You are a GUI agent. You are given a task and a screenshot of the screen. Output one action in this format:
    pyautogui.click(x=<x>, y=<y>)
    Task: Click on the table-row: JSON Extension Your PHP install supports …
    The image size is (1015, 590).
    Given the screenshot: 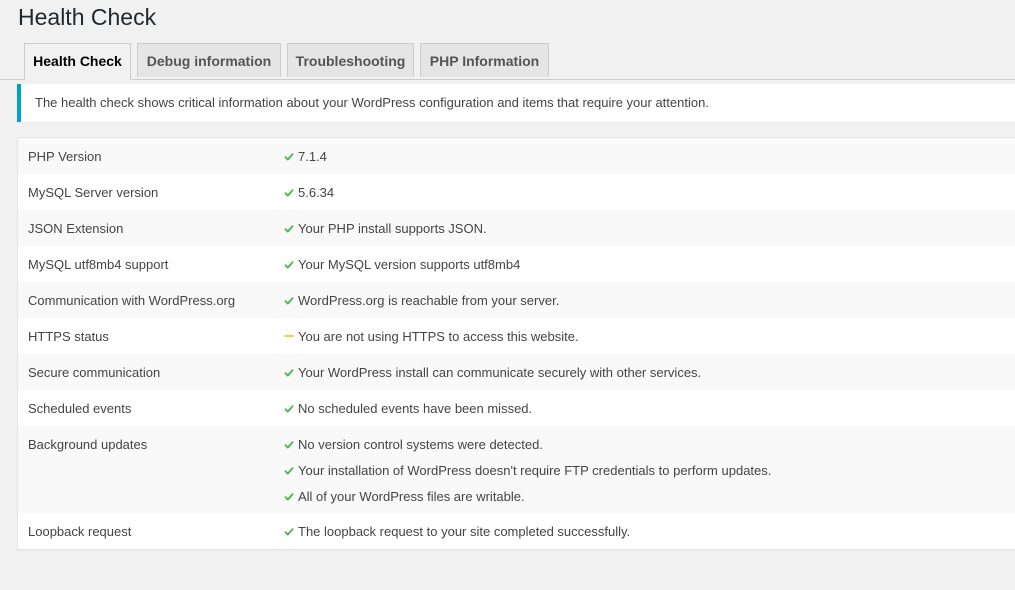 What is the action you would take?
    pyautogui.click(x=516, y=228)
    